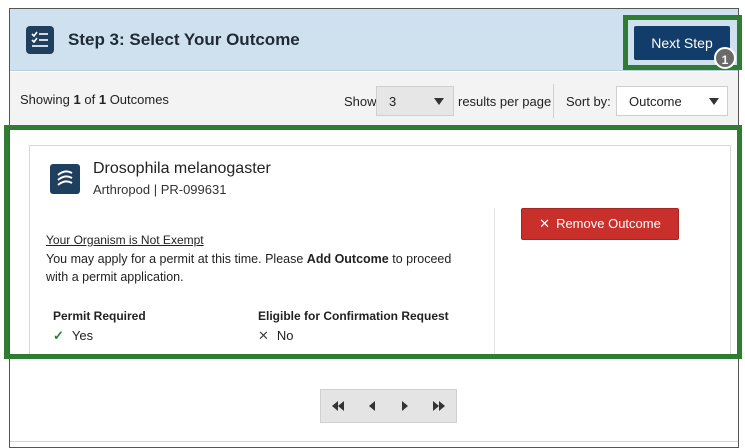 The height and width of the screenshot is (448, 745). I want to click on results-per-page-label: results per page, so click(505, 101).